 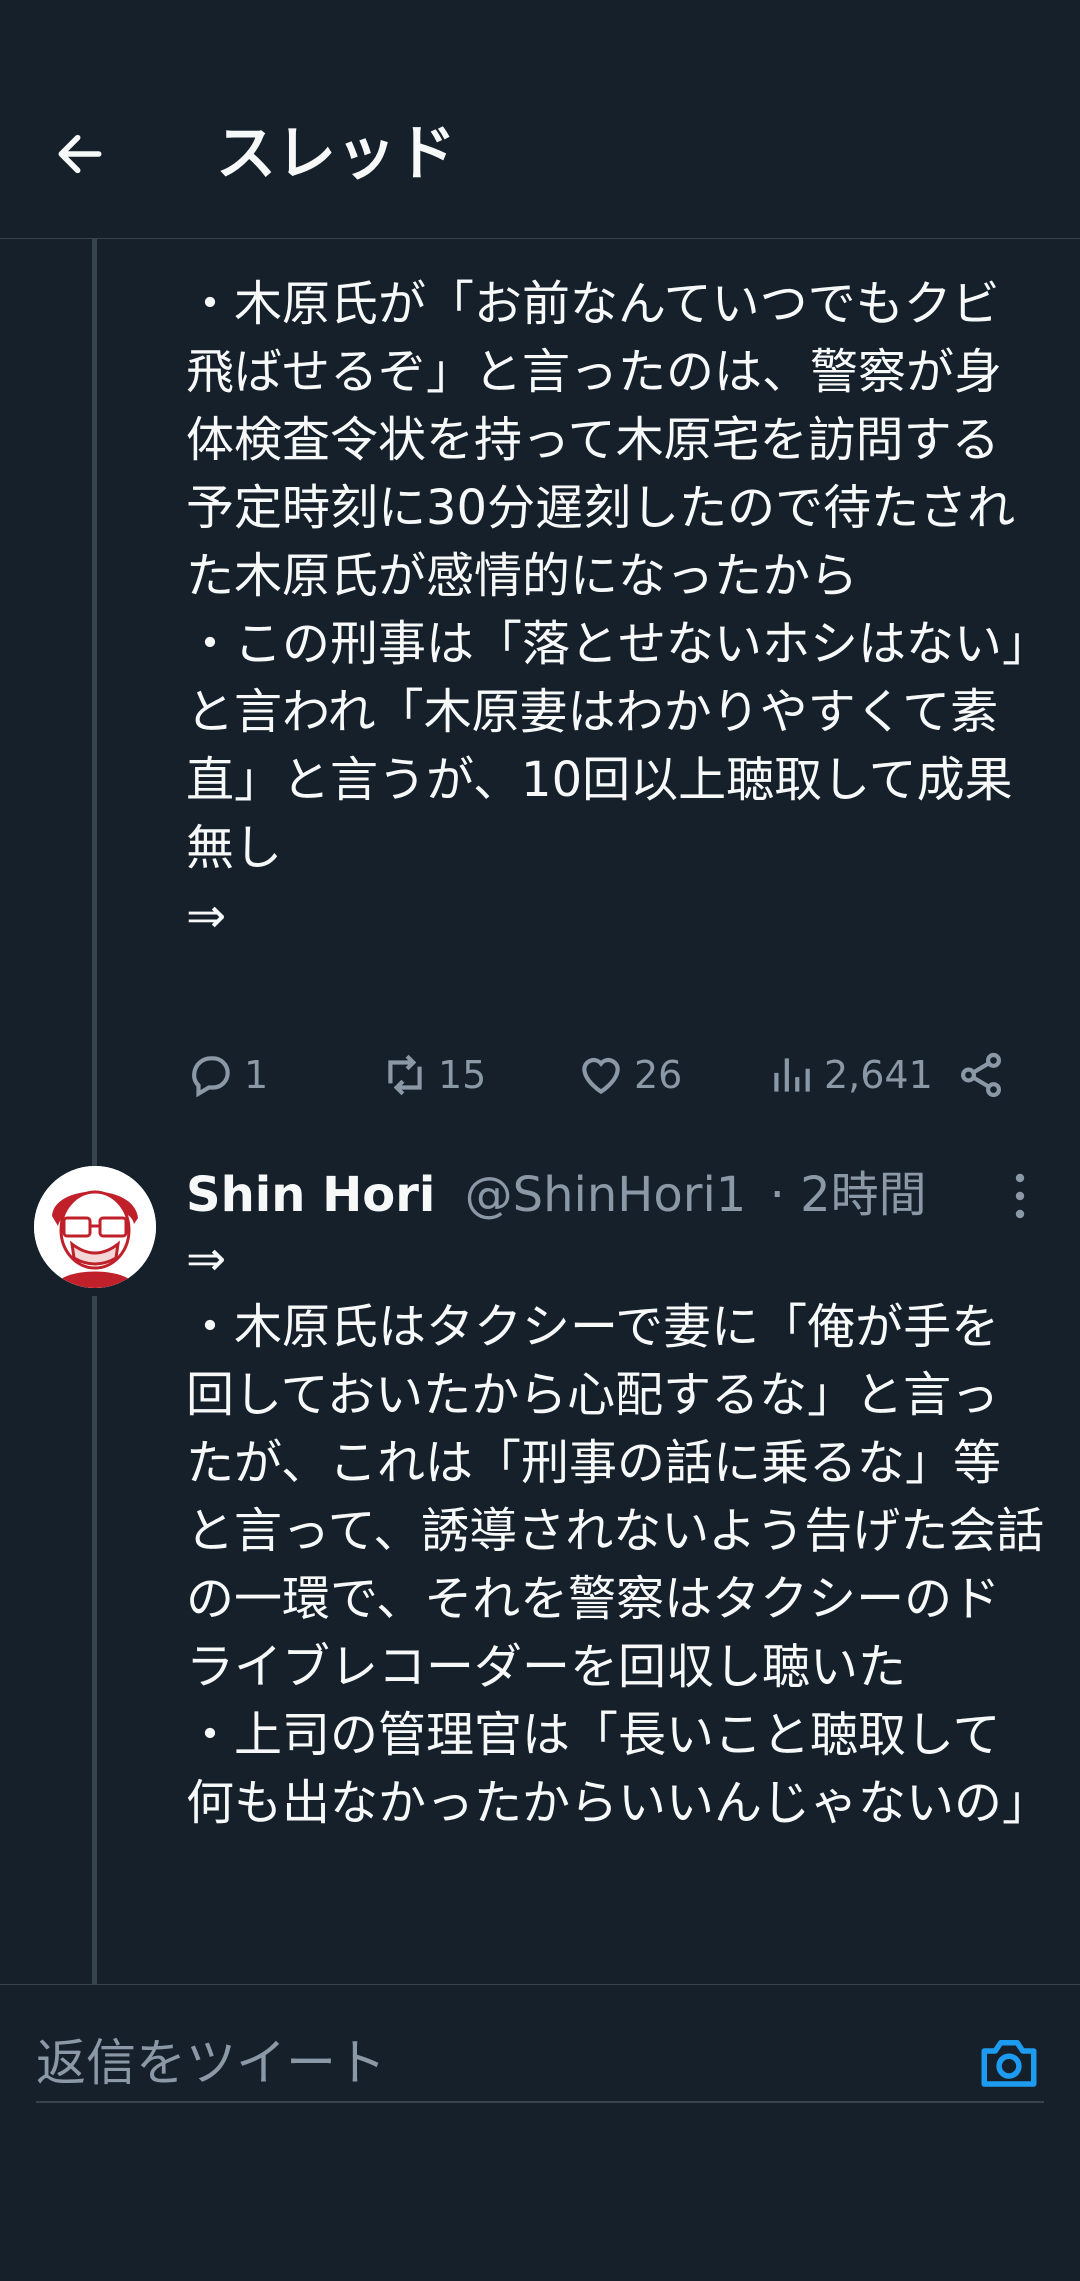 What do you see at coordinates (95, 1227) in the screenshot?
I see `avatar` at bounding box center [95, 1227].